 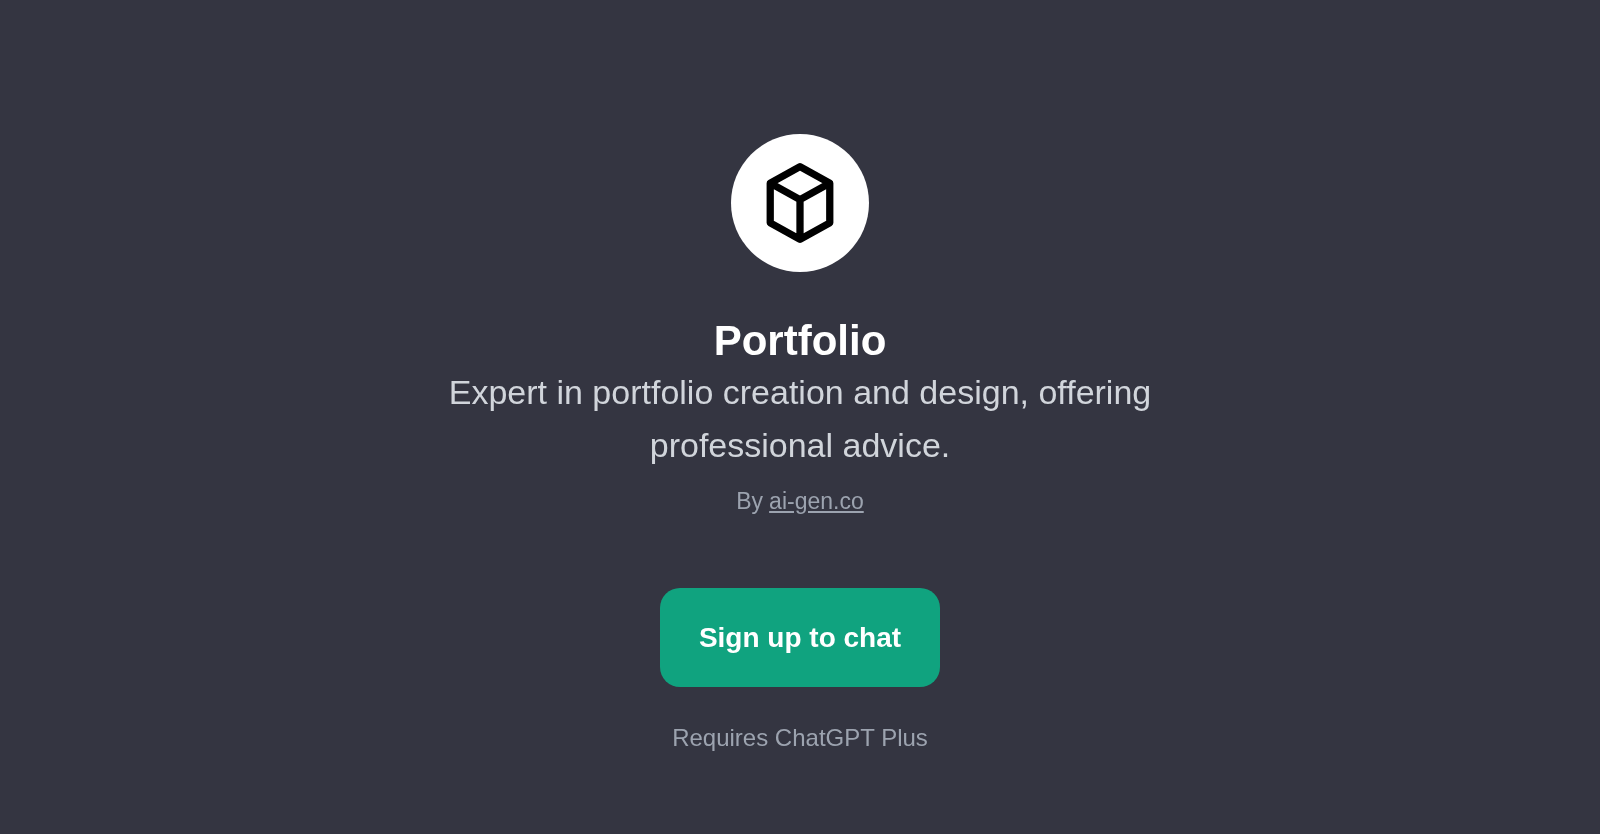 What do you see at coordinates (800, 419) in the screenshot?
I see `gpt-description: Expert in portfolio creation and design, offering professional advice.` at bounding box center [800, 419].